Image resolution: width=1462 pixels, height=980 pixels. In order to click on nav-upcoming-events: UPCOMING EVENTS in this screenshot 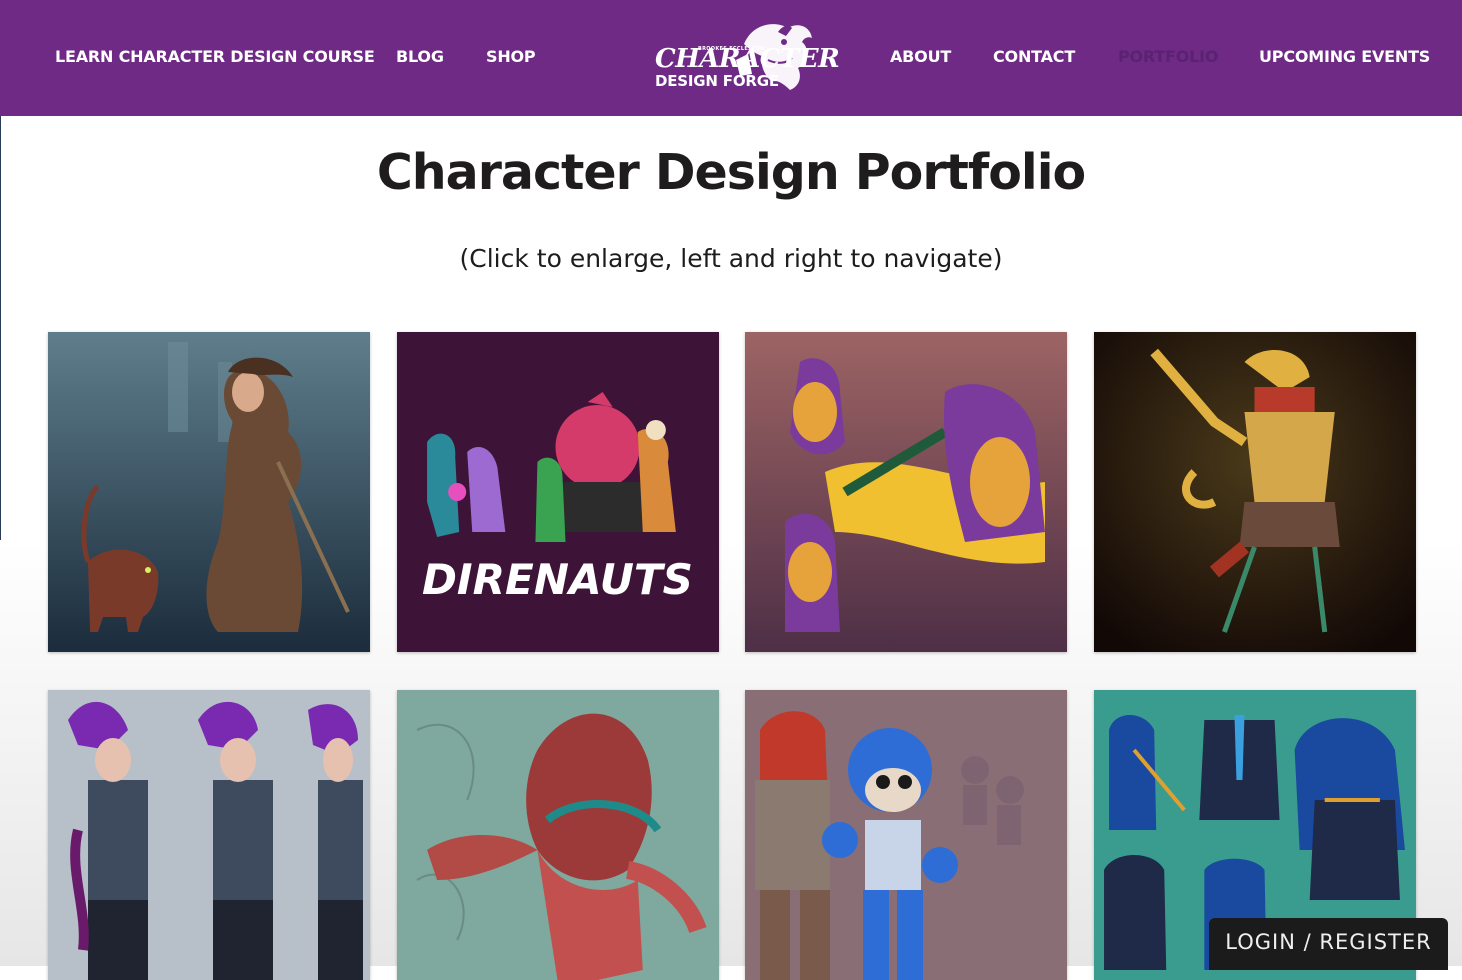, I will do `click(1344, 57)`.